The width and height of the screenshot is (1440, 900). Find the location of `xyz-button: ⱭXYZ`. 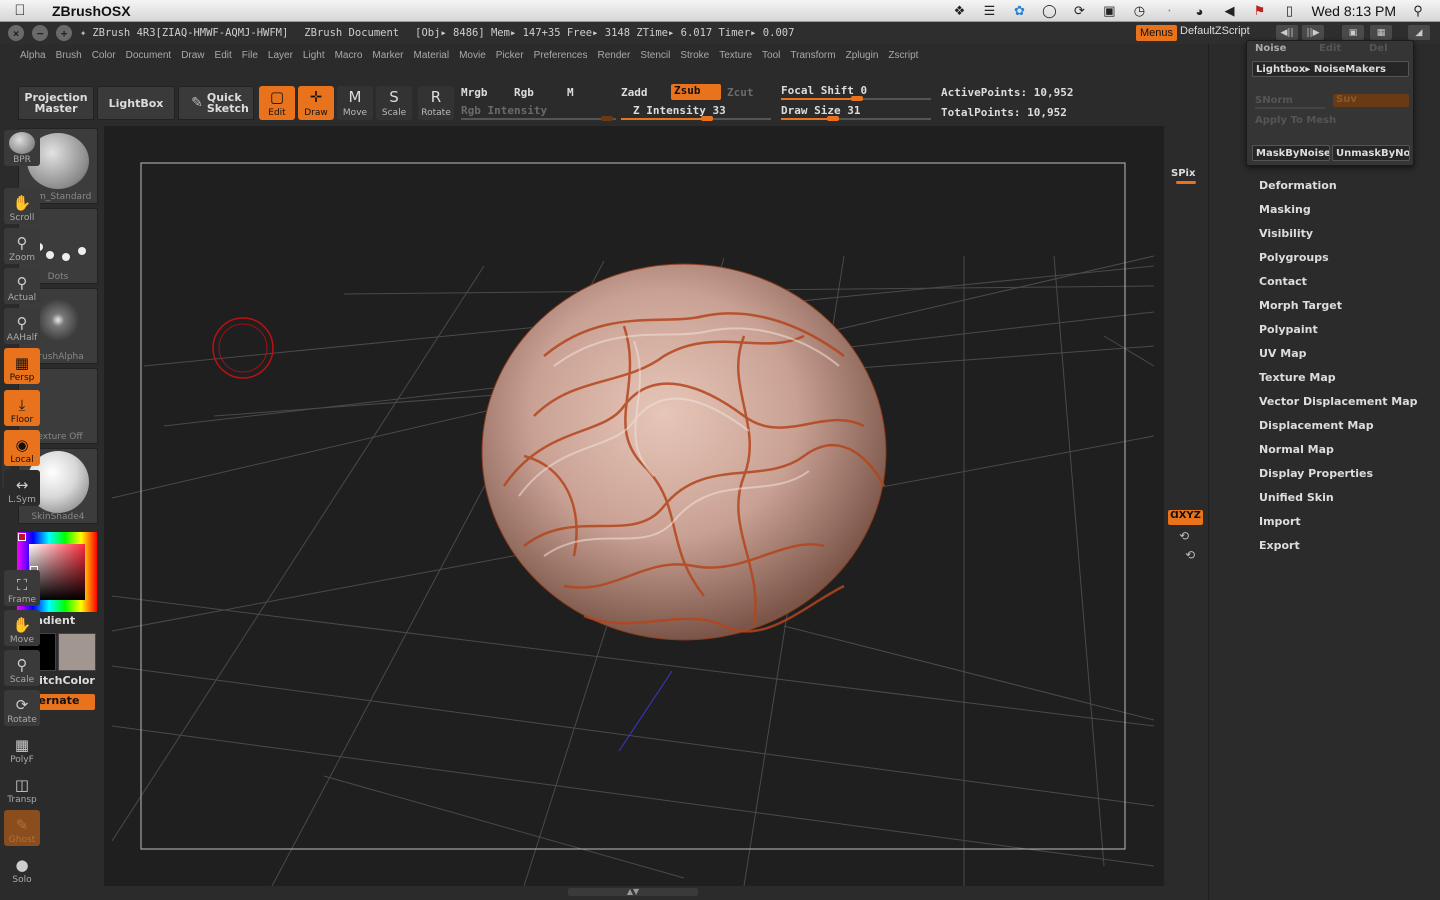

xyz-button: ⱭXYZ is located at coordinates (1185, 517).